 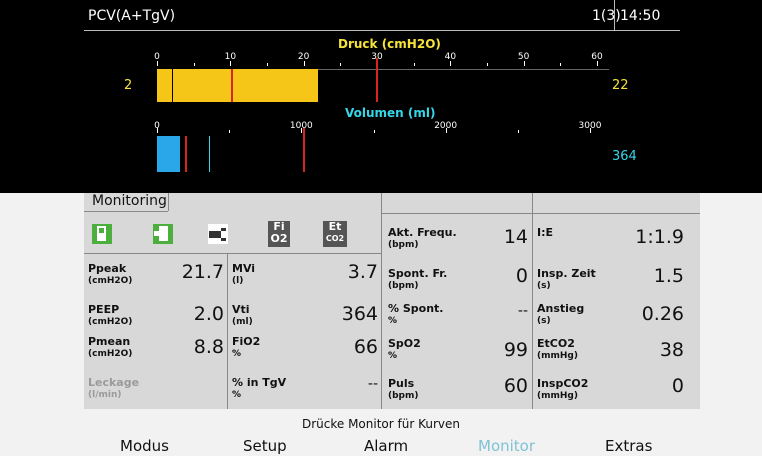 I want to click on param-in-tgv-value: --, so click(x=372, y=384).